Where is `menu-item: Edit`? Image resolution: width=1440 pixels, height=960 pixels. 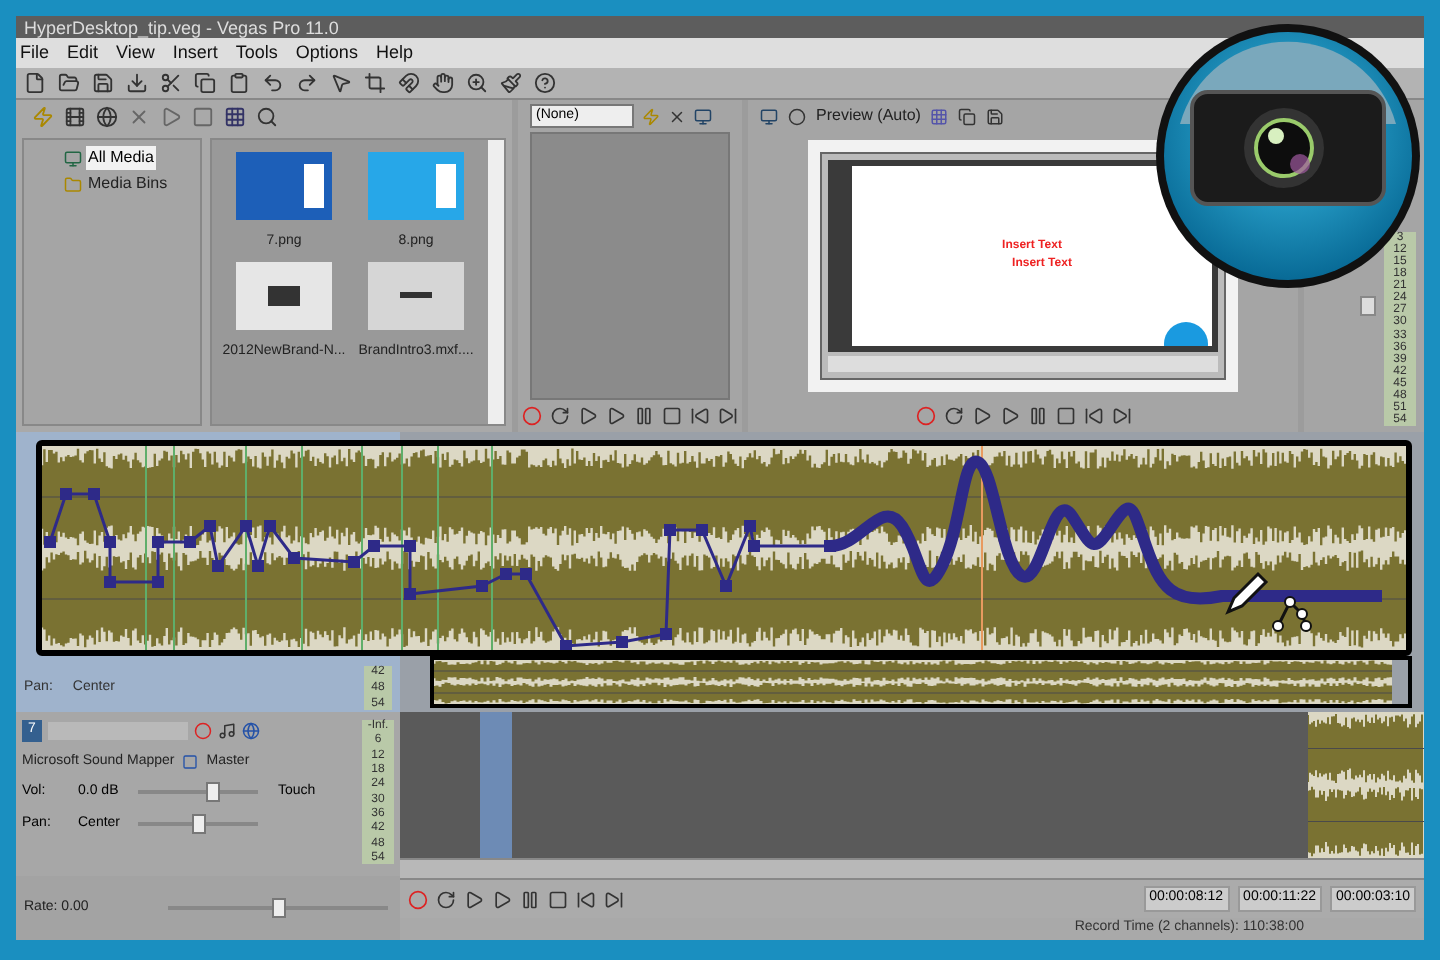
menu-item: Edit is located at coordinates (83, 53).